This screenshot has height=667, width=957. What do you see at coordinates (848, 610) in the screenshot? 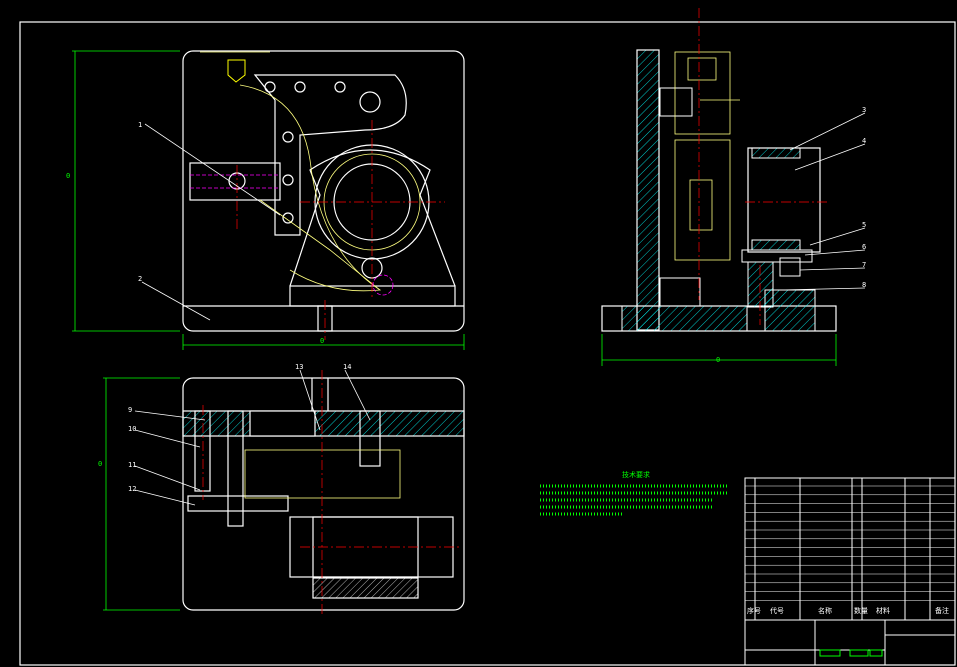
I see `title-block-header-labels: 序号 代号 名称 数量 材料 备注` at bounding box center [848, 610].